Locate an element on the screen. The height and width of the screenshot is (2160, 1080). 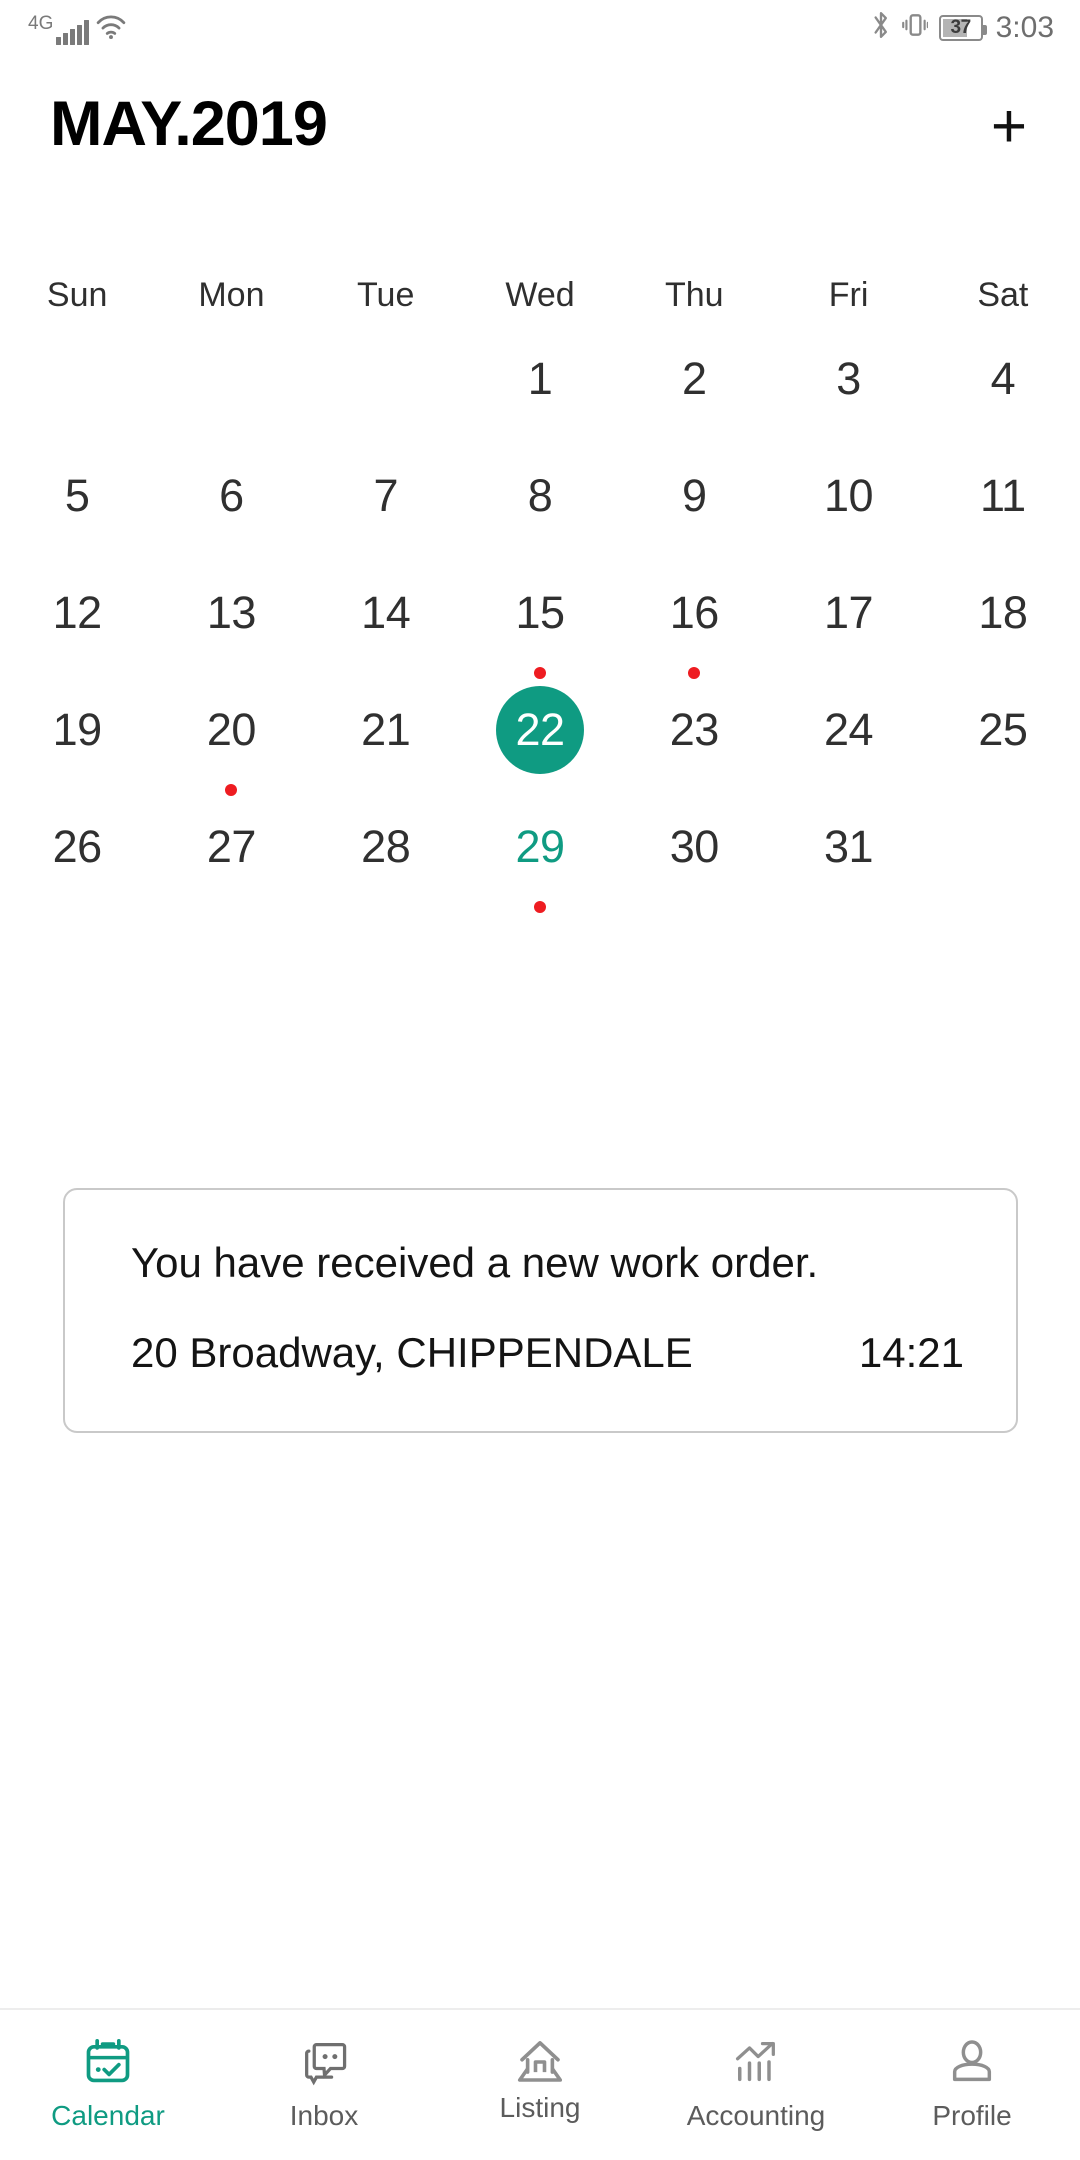
weekday-label-wed: Wed is located at coordinates (540, 294).